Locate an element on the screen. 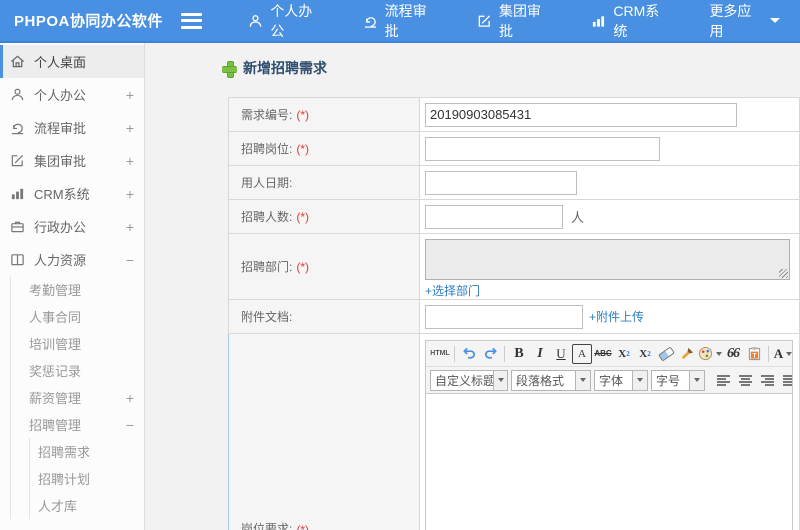 Image resolution: width=800 pixels, height=530 pixels. html-source-button: HTML is located at coordinates (440, 354).